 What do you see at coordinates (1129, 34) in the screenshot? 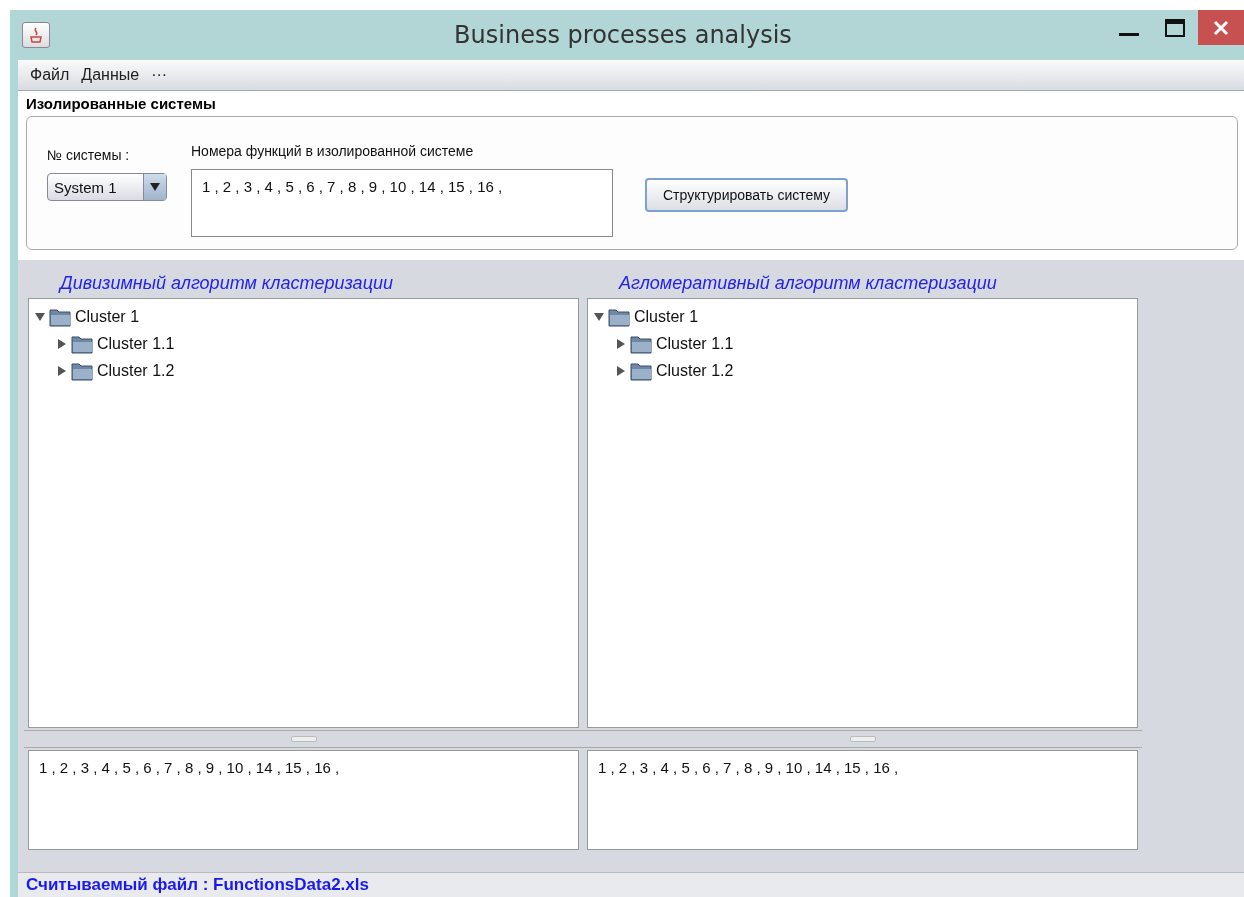
I see `minimize-icon` at bounding box center [1129, 34].